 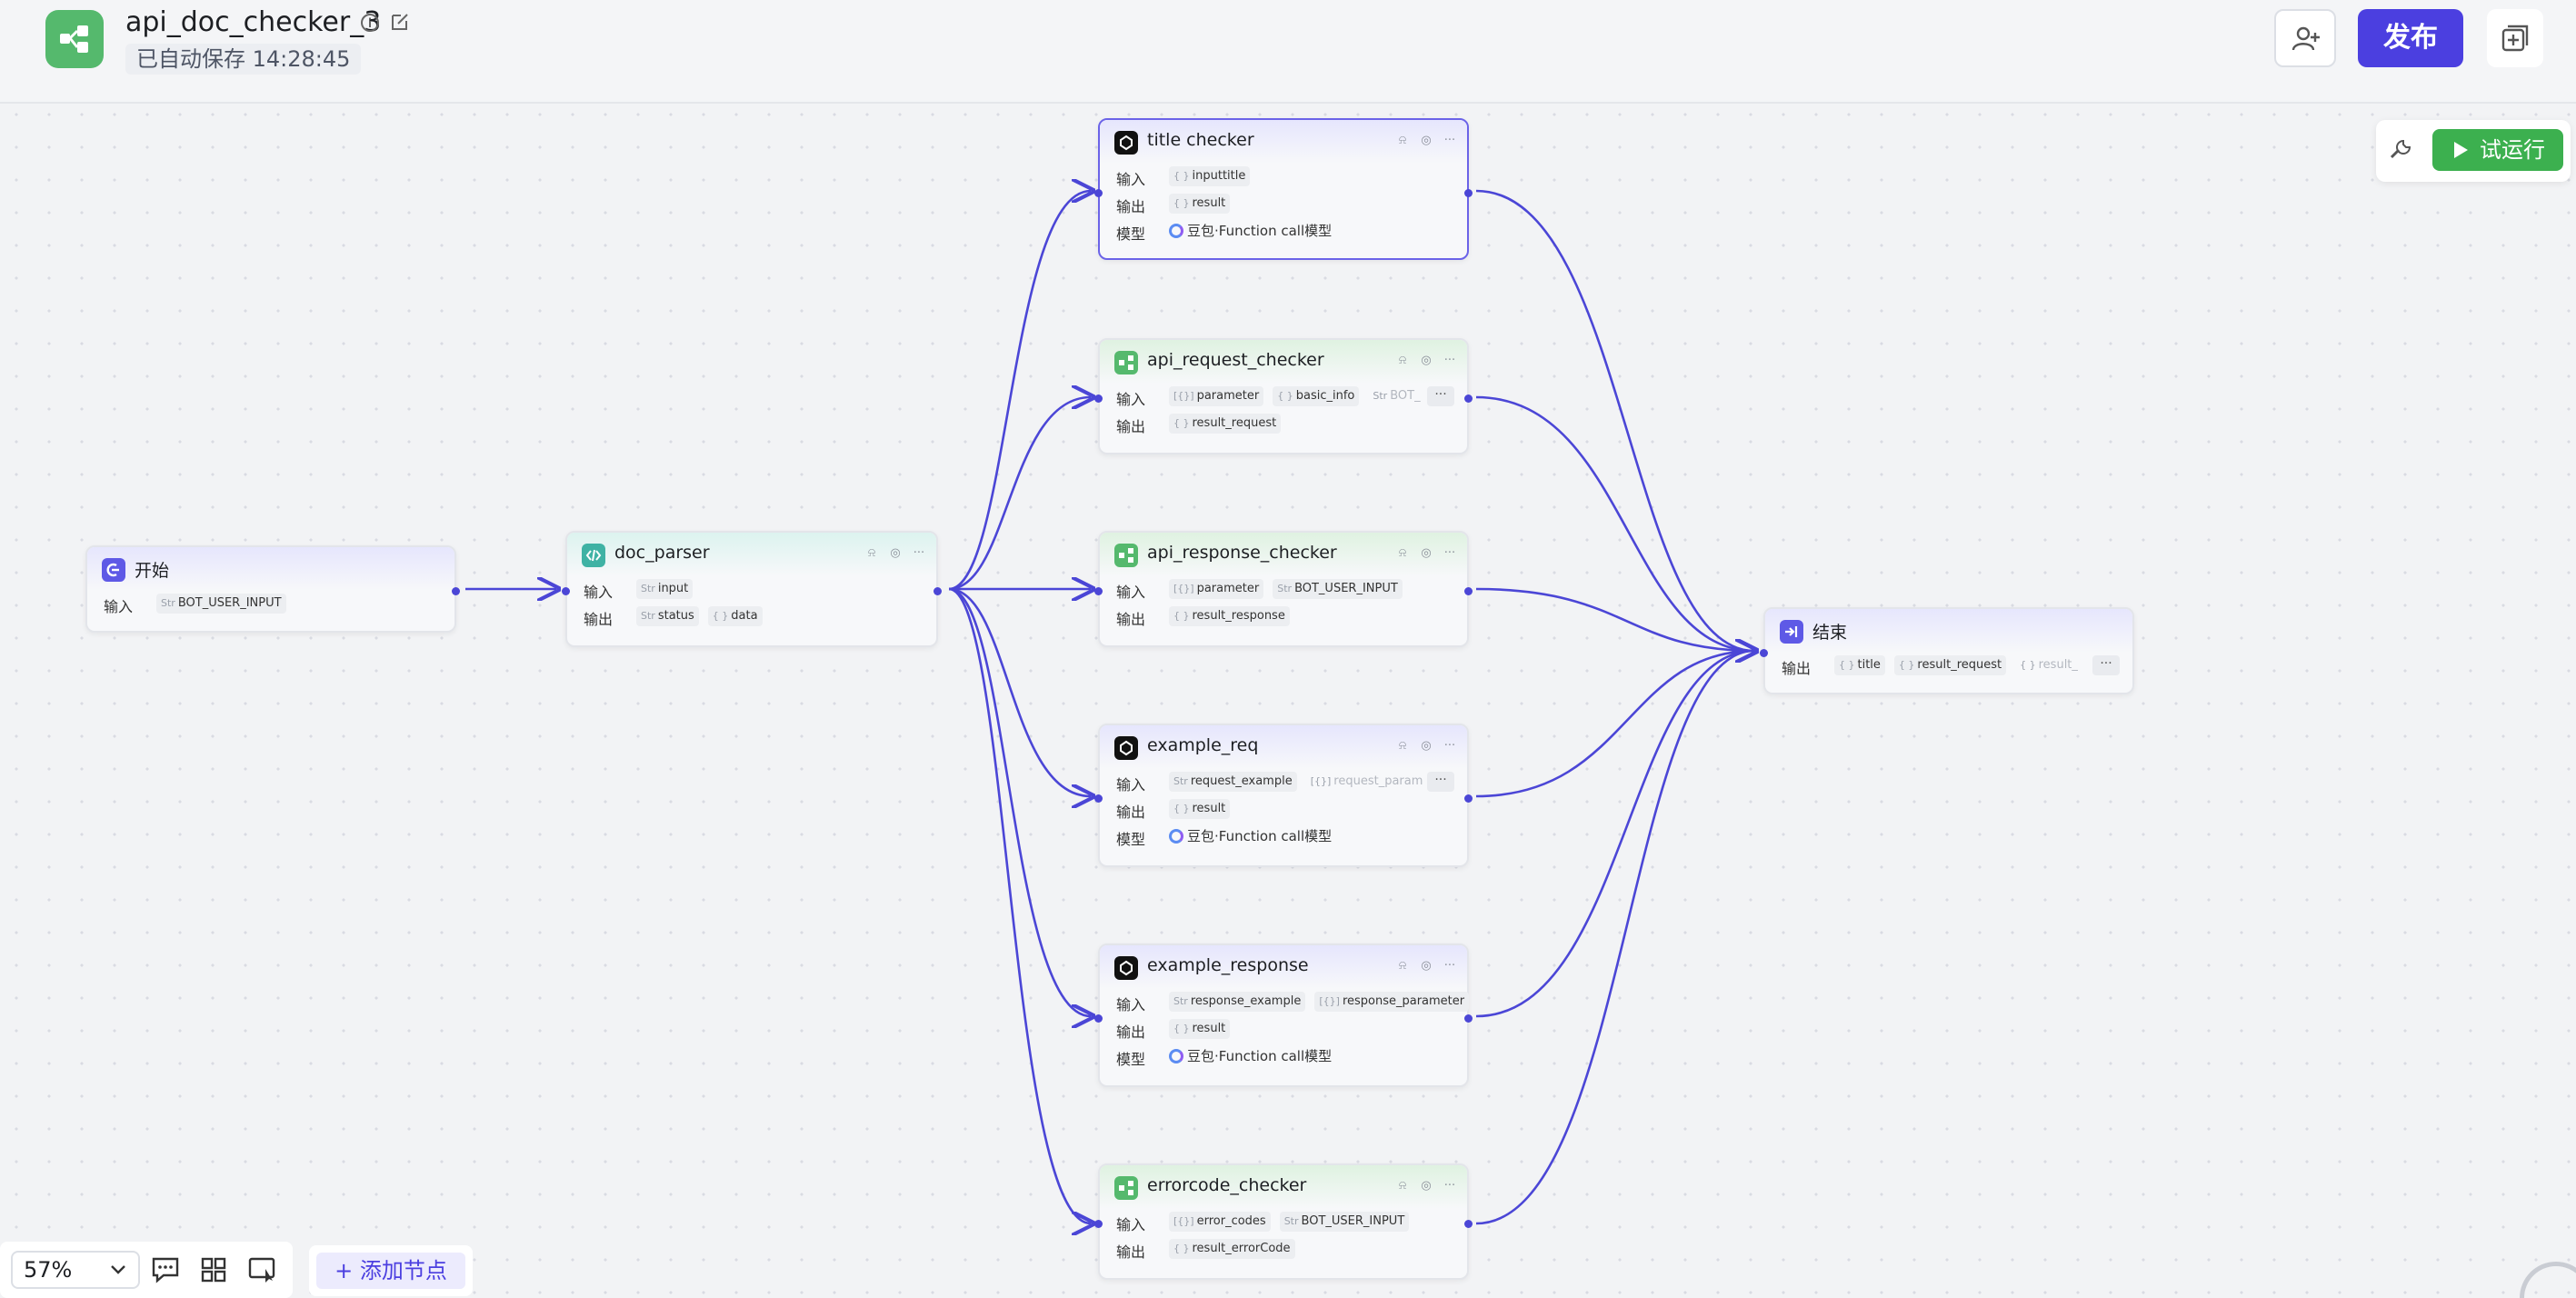 I want to click on param-tag: { } result_errorCode, so click(x=1232, y=1249).